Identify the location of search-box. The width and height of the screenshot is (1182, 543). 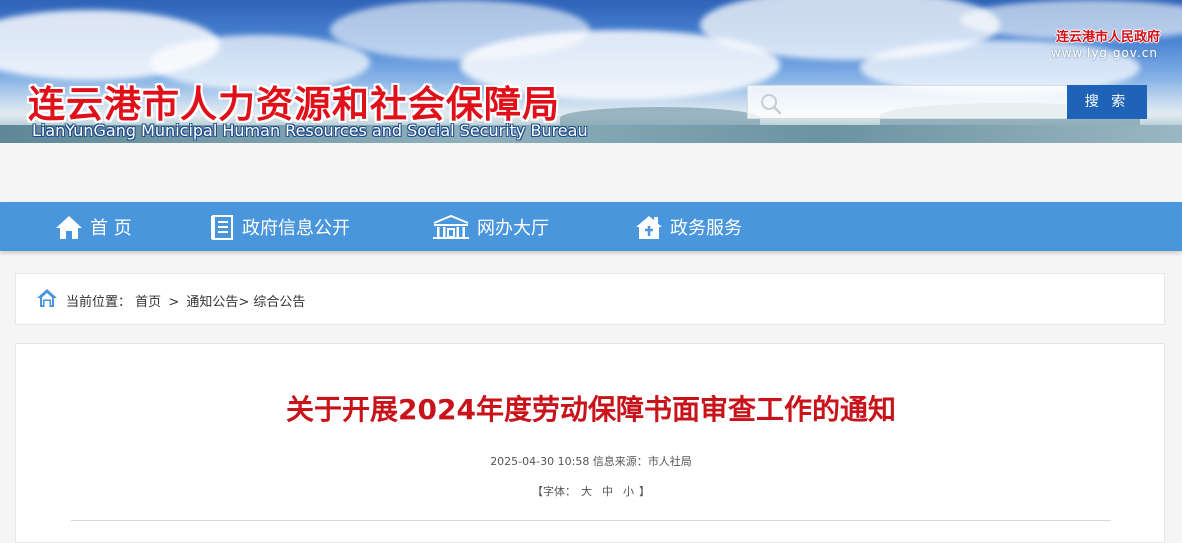
(908, 102).